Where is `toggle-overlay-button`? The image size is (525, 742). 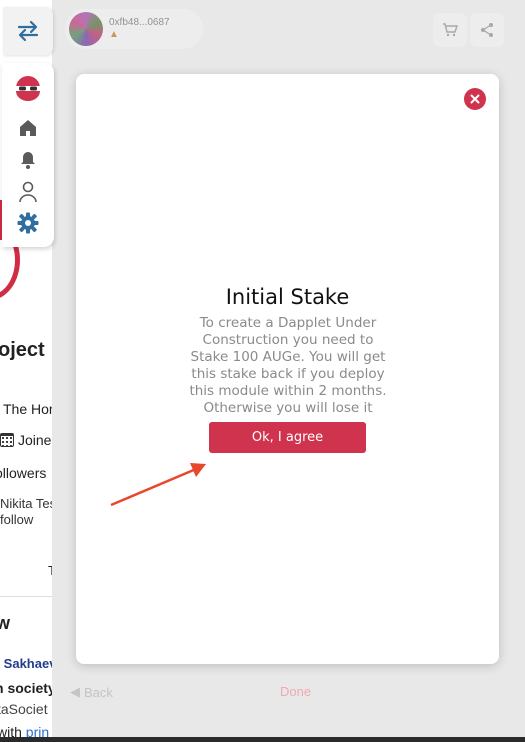 toggle-overlay-button is located at coordinates (28, 31).